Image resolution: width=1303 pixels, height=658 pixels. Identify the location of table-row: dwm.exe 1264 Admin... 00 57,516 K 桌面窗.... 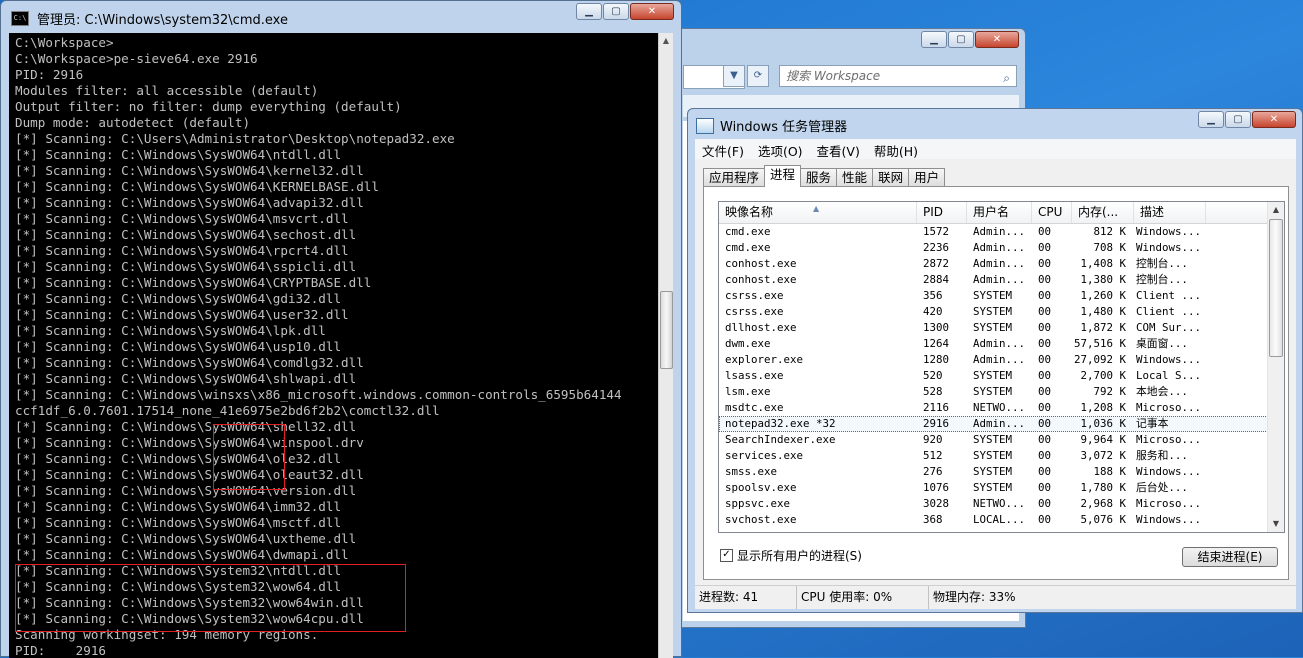
(1001, 344).